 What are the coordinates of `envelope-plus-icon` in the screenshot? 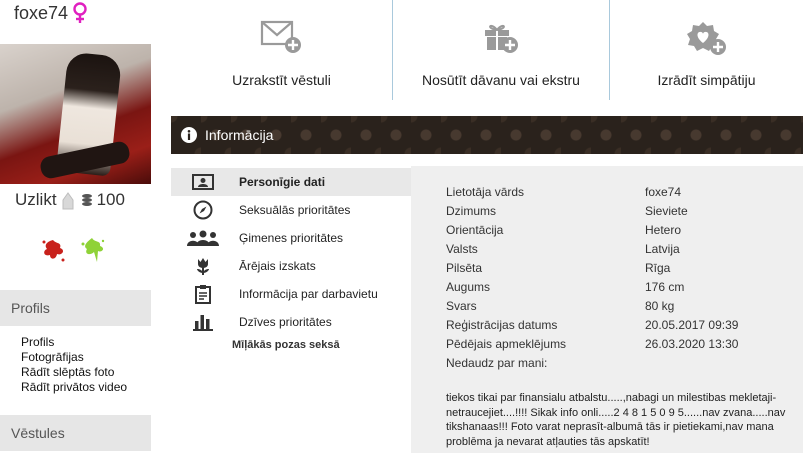 It's located at (280, 36).